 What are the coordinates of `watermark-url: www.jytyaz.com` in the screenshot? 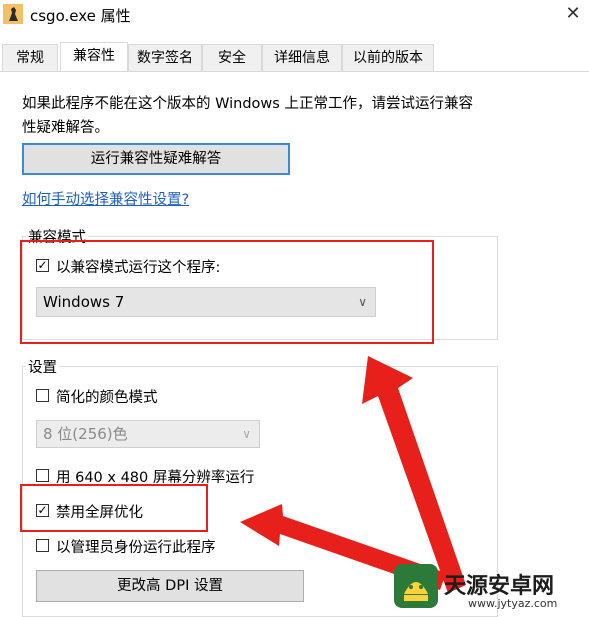 It's located at (513, 603).